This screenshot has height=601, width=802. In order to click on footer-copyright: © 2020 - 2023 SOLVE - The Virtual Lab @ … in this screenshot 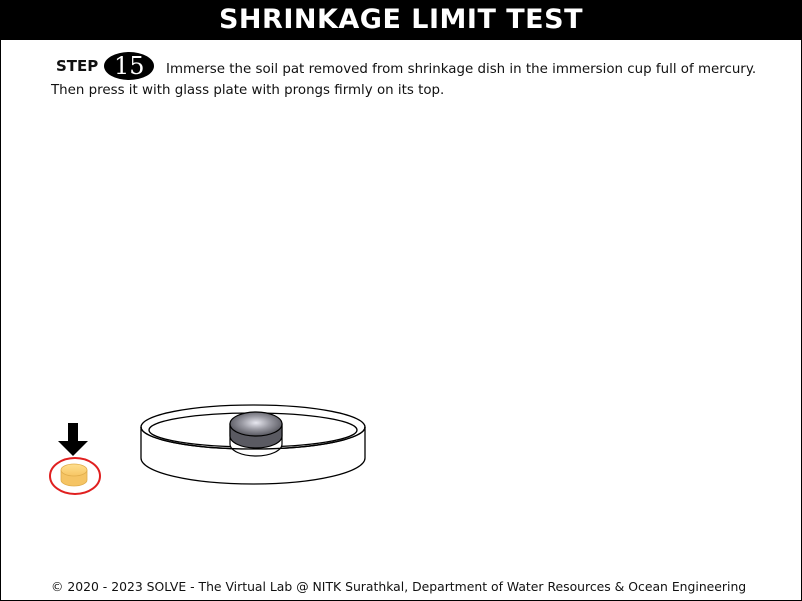, I will do `click(399, 586)`.